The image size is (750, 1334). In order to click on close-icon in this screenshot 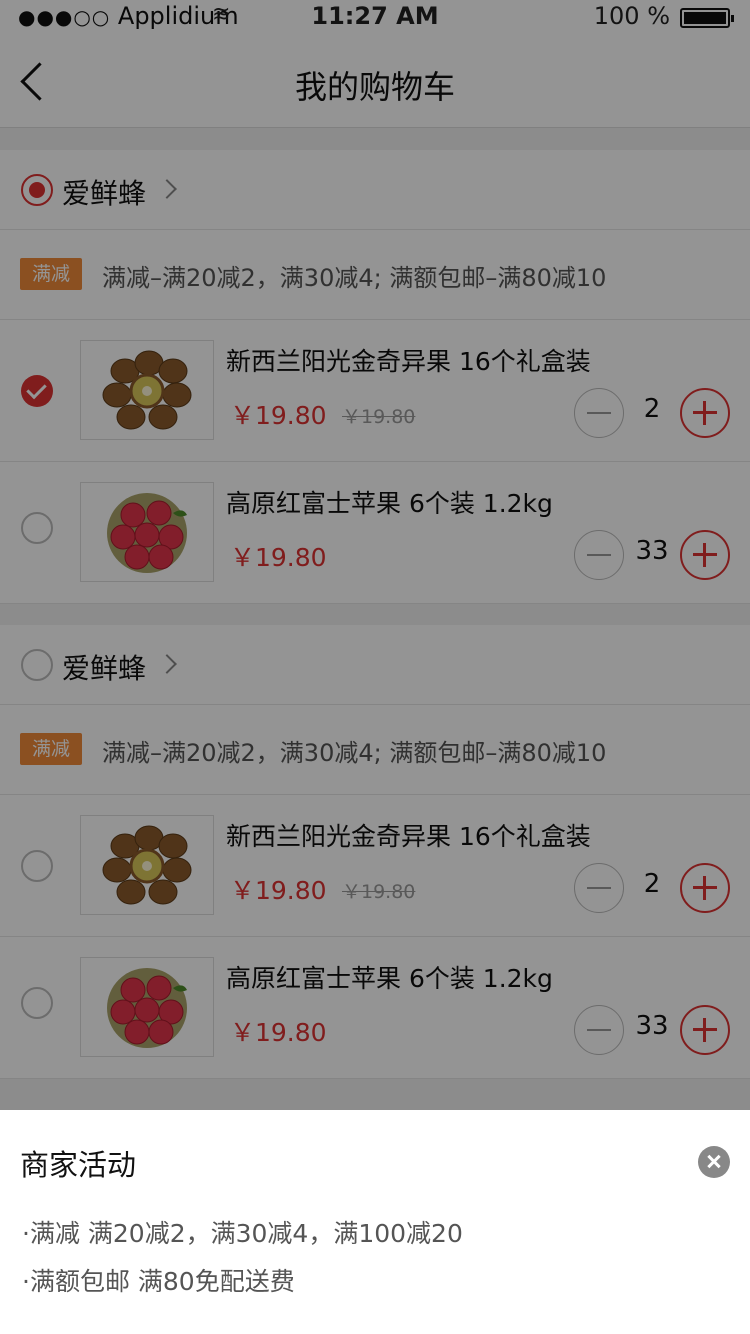, I will do `click(714, 1162)`.